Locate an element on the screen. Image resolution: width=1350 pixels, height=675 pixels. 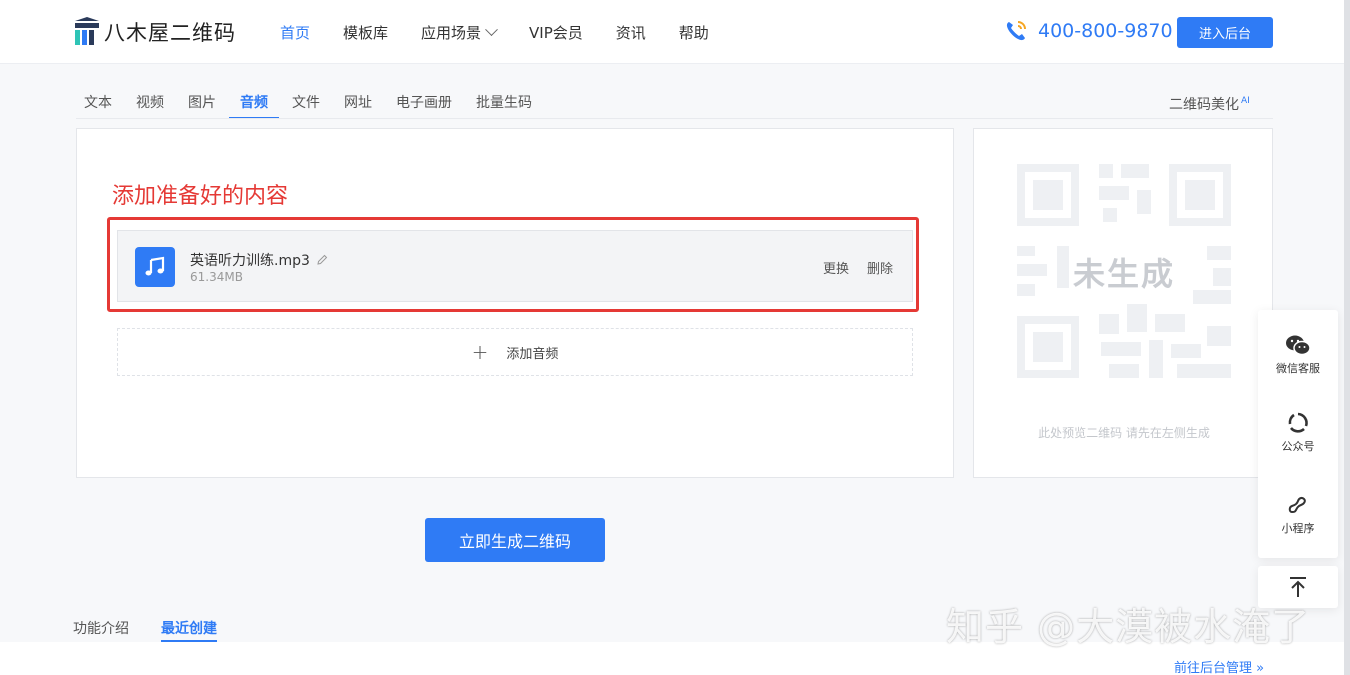
window-edge is located at coordinates (1347, 337).